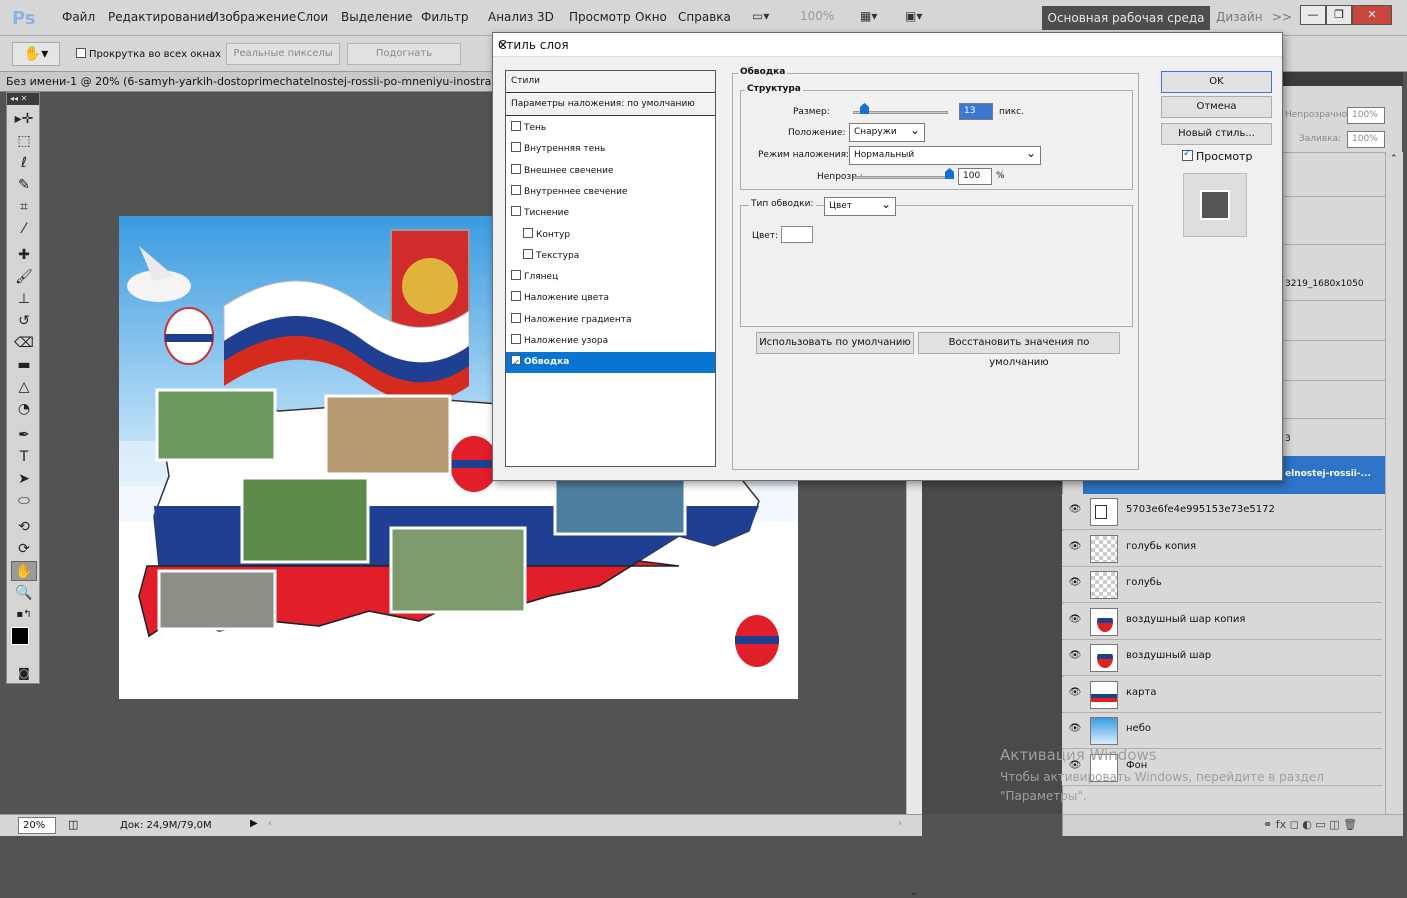  What do you see at coordinates (24, 185) in the screenshot?
I see `quick-select-tool-icon: ✎` at bounding box center [24, 185].